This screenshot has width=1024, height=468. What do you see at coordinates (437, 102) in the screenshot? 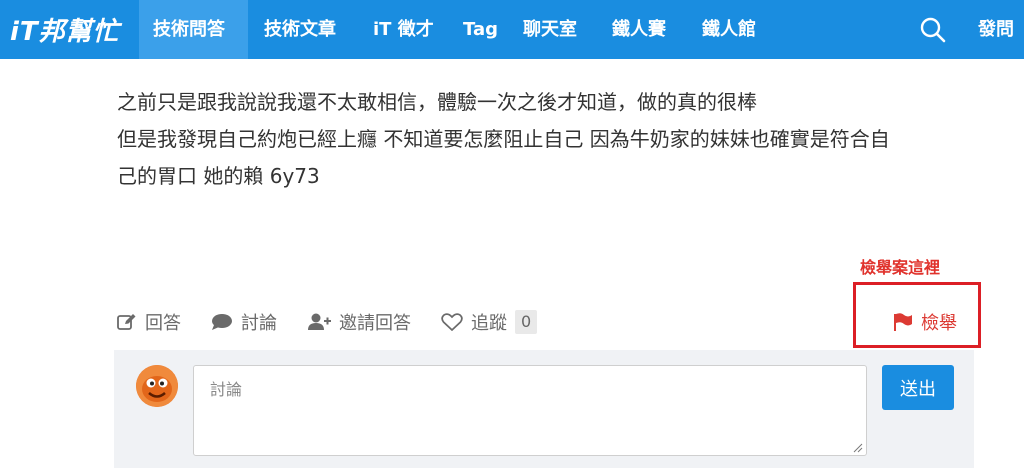
I see `body-line: 之前只是跟我說說我還不太敢相信，體驗一次之後才知道，做的真的很棒` at bounding box center [437, 102].